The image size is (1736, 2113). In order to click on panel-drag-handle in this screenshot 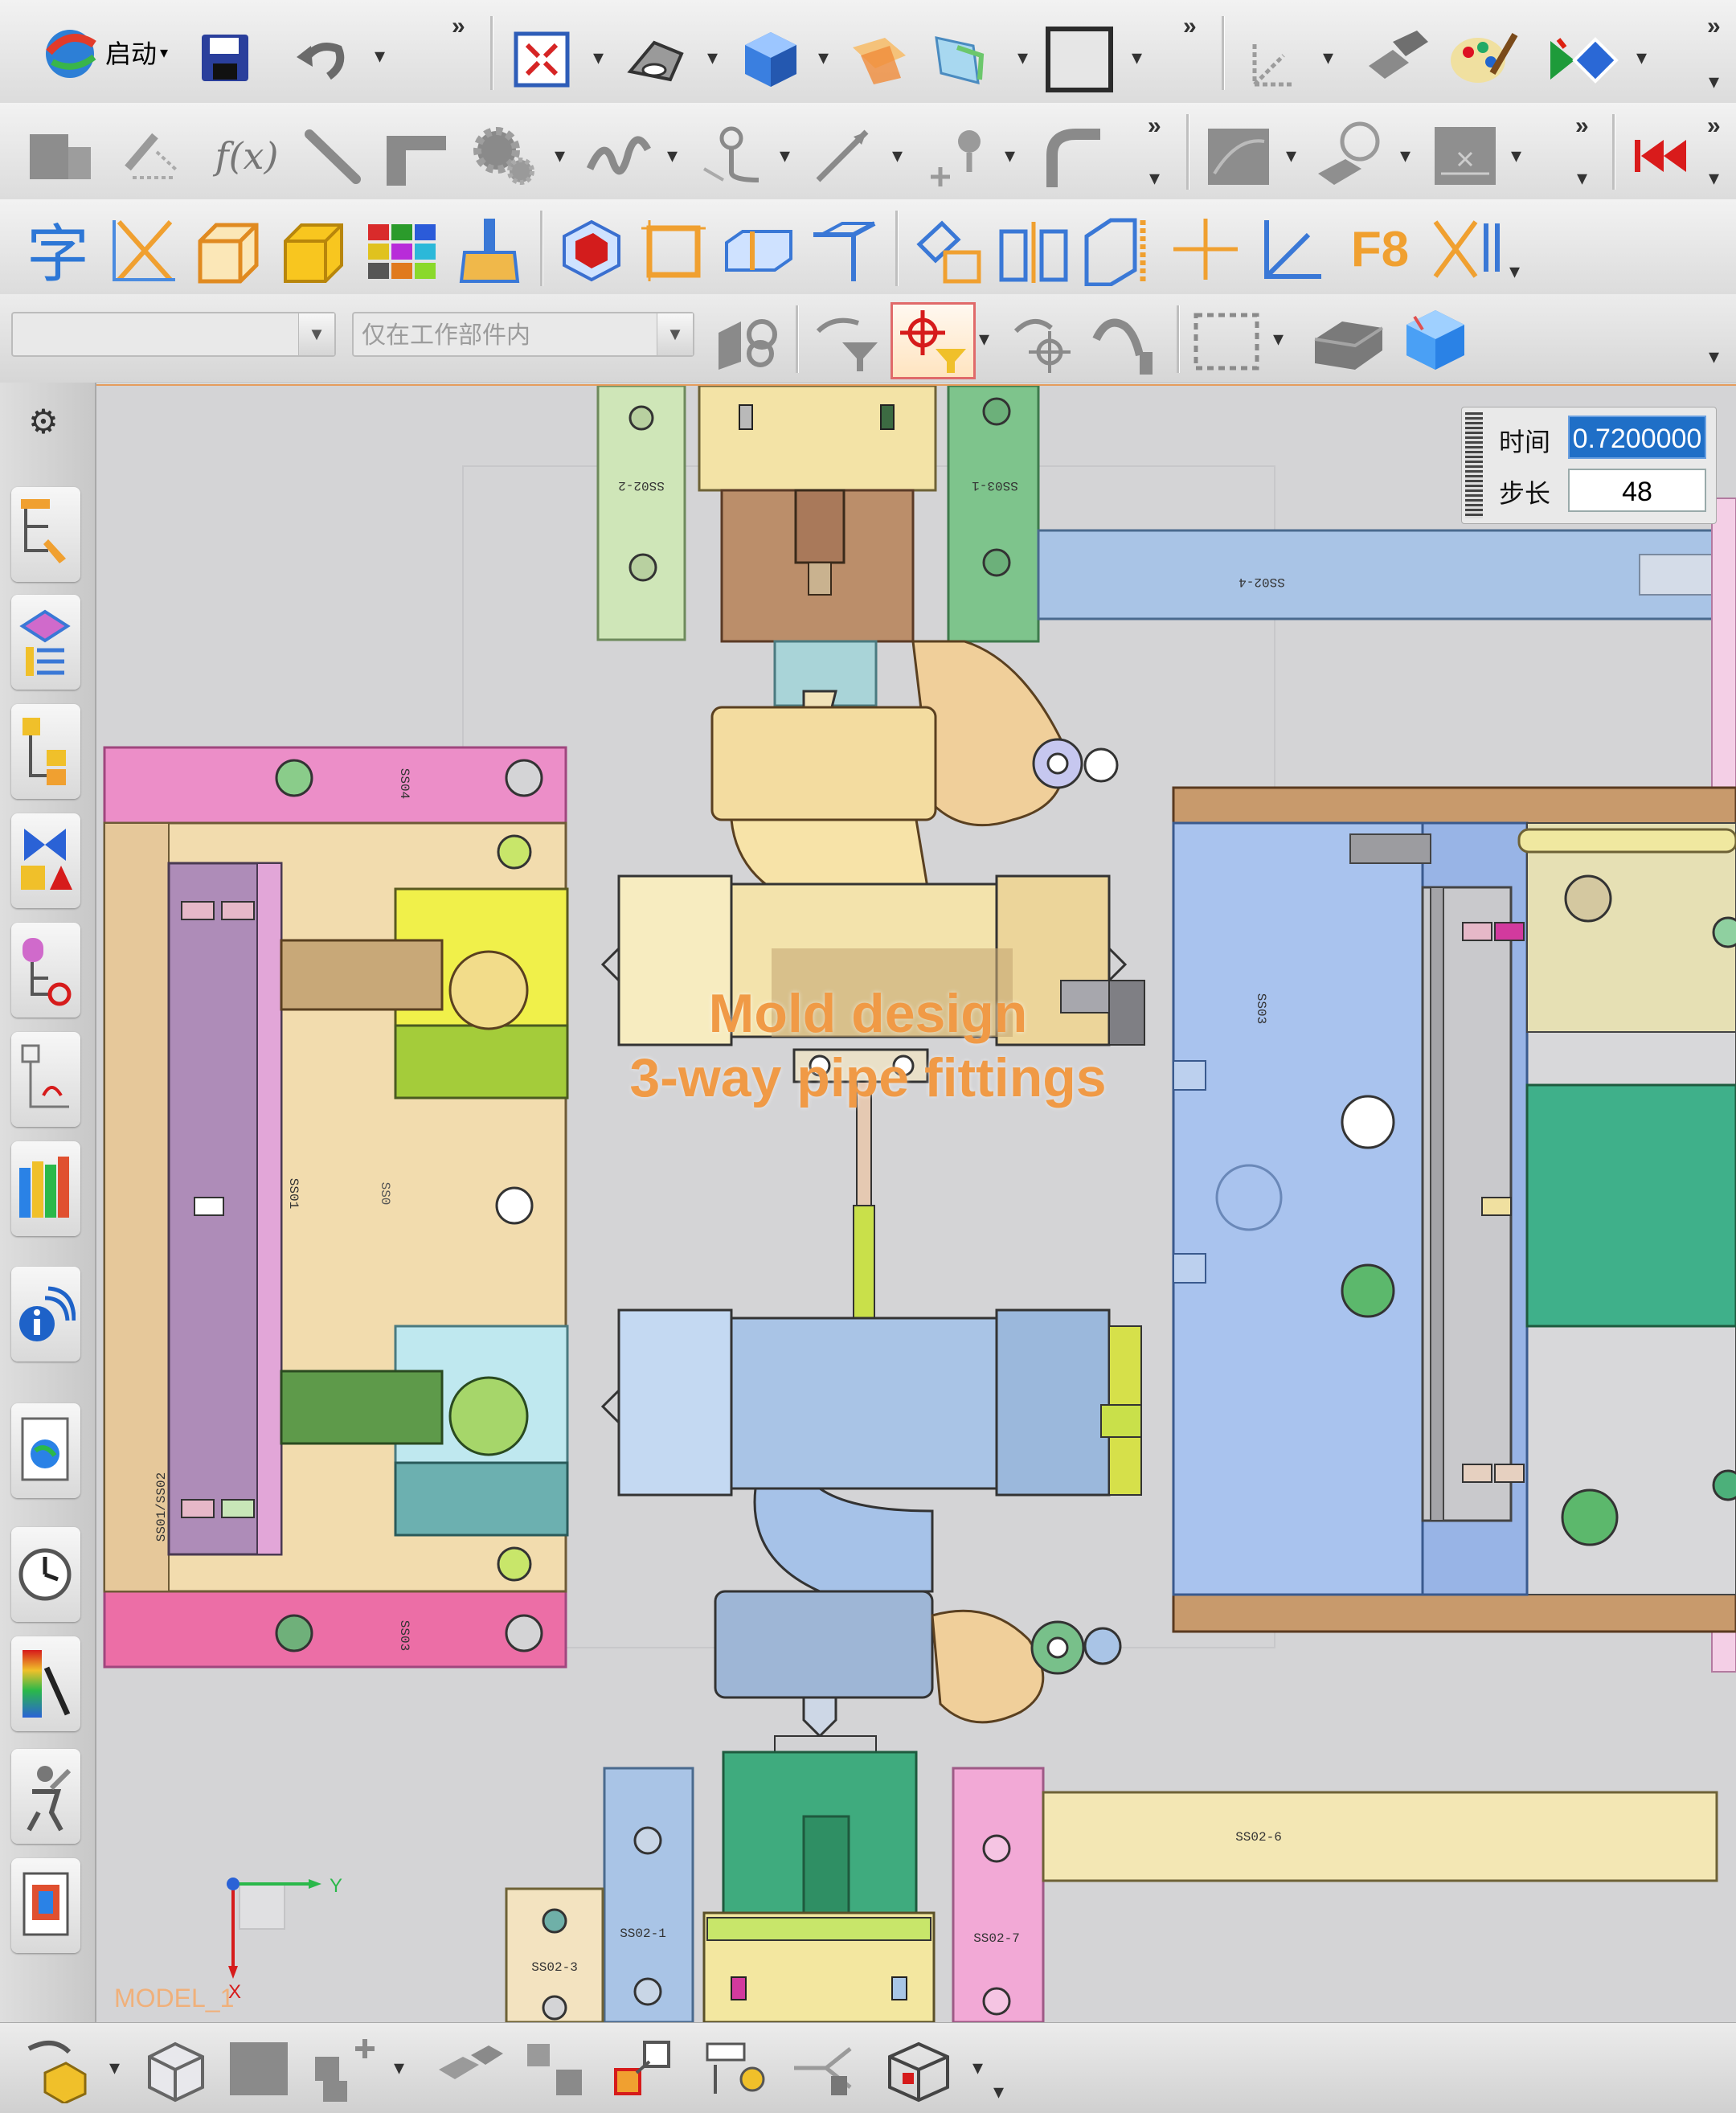, I will do `click(1474, 465)`.